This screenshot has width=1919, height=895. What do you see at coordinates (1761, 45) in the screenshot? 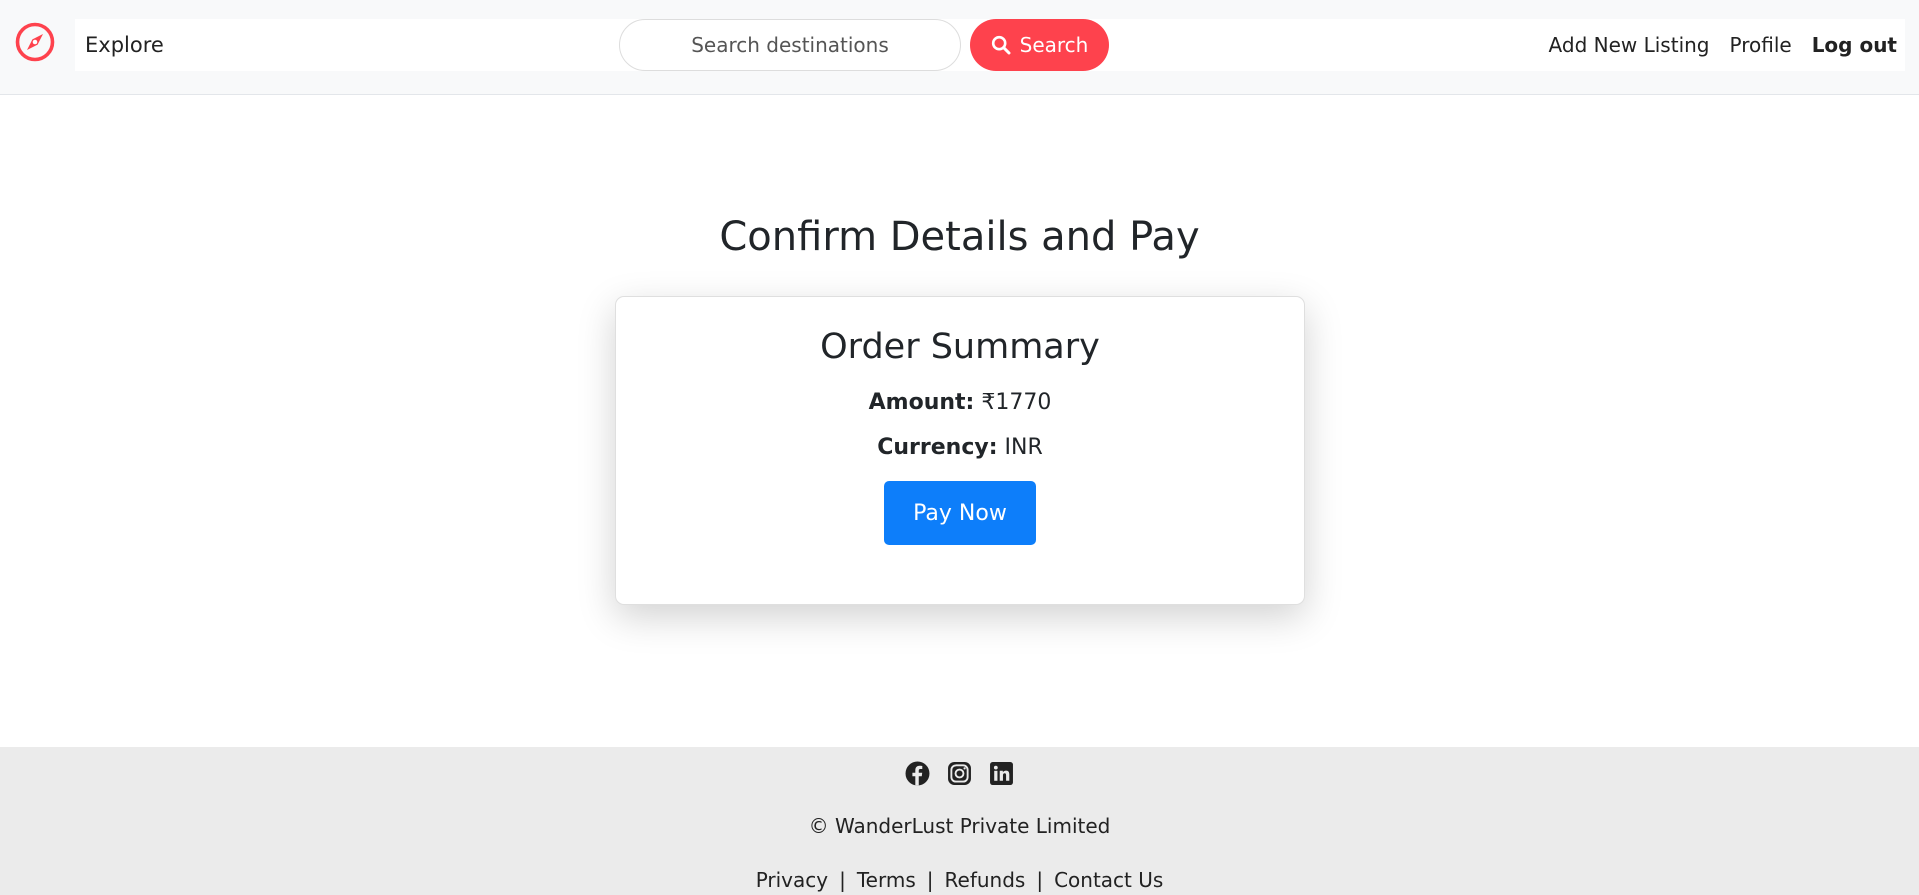
I see `profile-link: Profile` at bounding box center [1761, 45].